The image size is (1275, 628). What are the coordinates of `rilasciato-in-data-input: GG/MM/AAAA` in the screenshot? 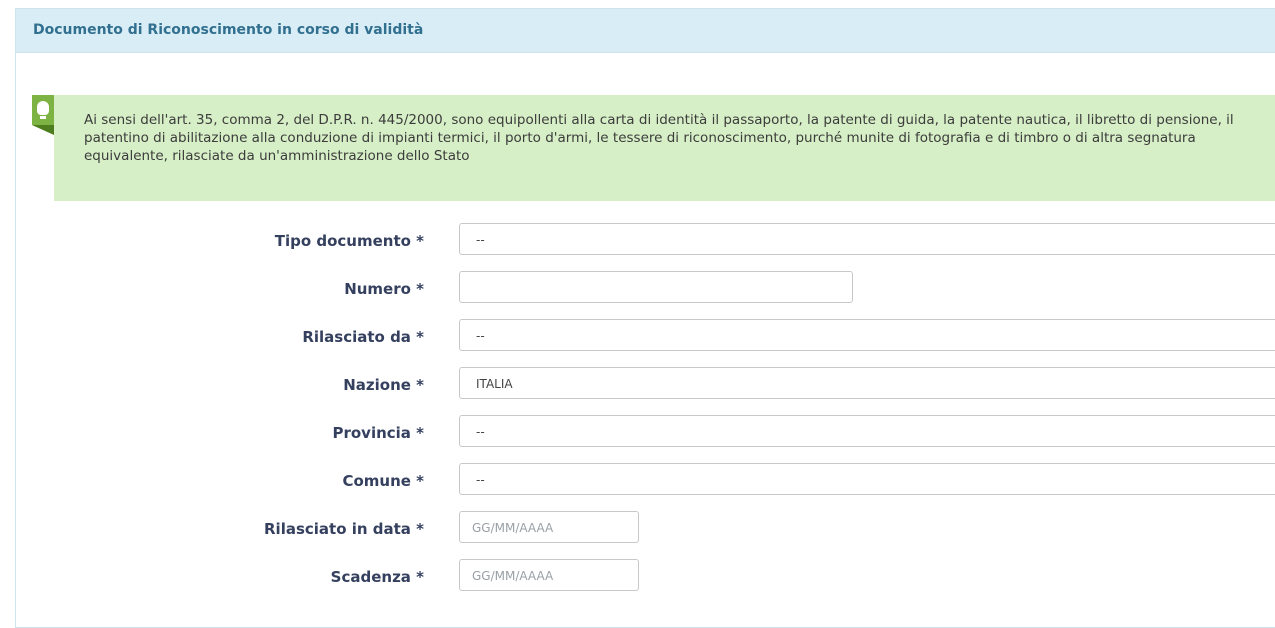 It's located at (549, 527).